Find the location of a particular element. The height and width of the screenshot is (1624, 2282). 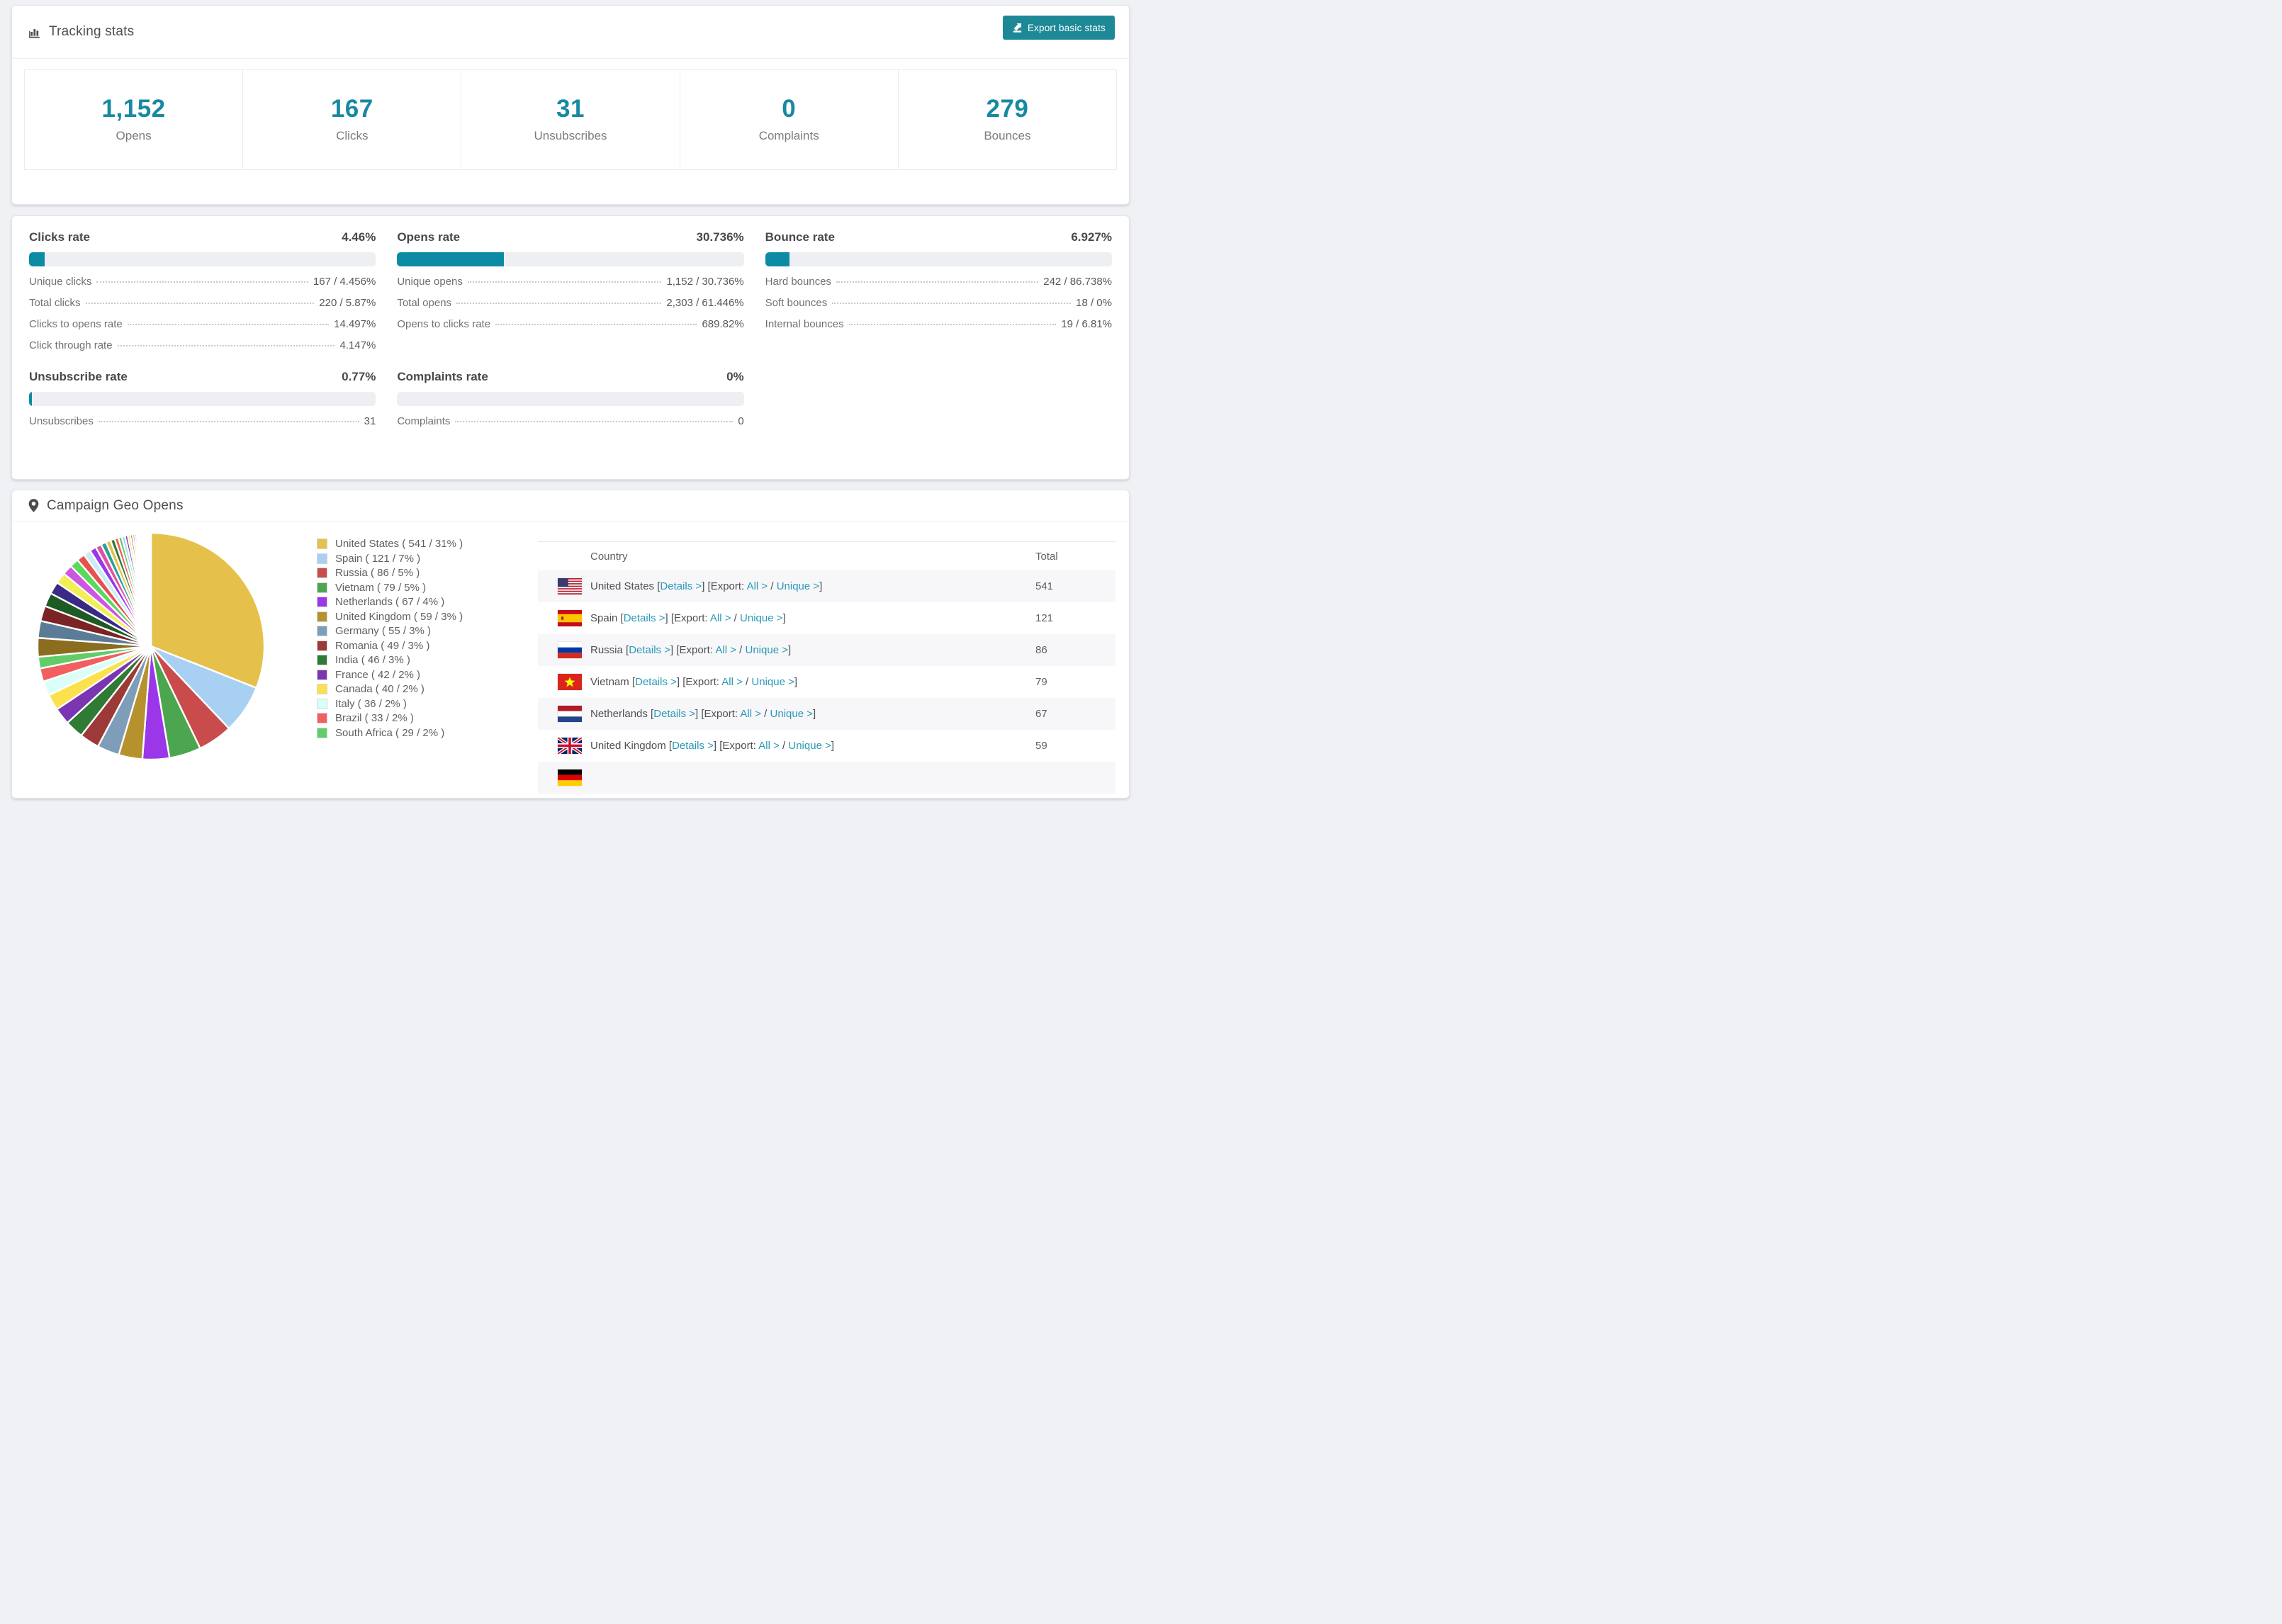

rate-value: 4.46% is located at coordinates (359, 237).